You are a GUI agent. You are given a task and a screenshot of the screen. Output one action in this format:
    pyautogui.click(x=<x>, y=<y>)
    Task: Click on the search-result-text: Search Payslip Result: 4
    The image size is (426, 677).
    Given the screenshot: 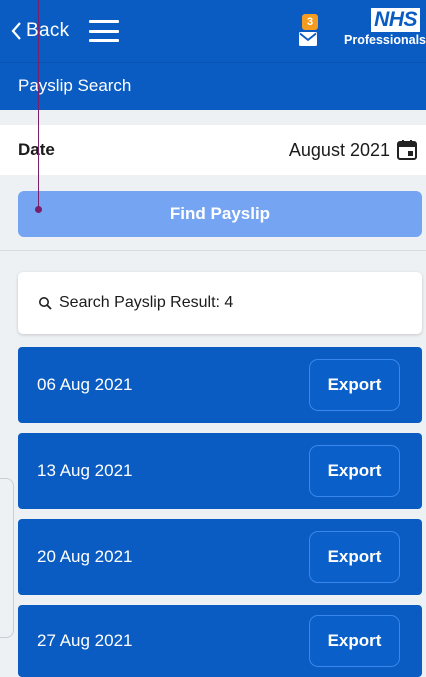 What is the action you would take?
    pyautogui.click(x=146, y=302)
    